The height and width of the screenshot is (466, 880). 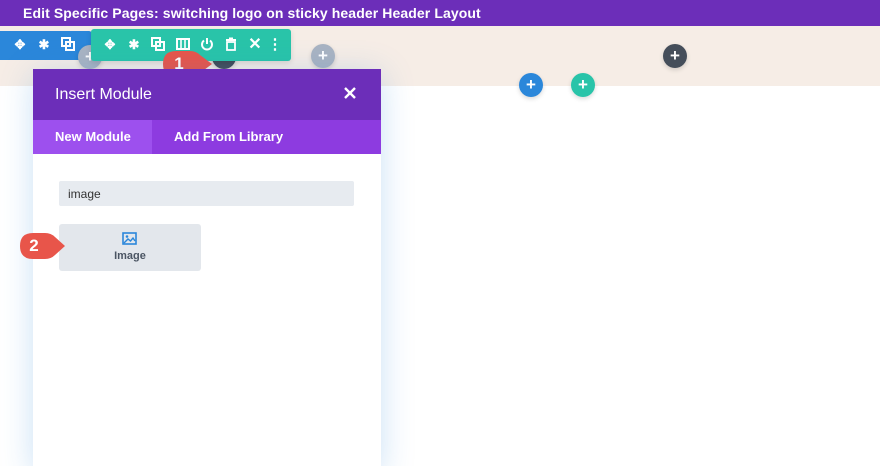 What do you see at coordinates (129, 238) in the screenshot?
I see `image-icon` at bounding box center [129, 238].